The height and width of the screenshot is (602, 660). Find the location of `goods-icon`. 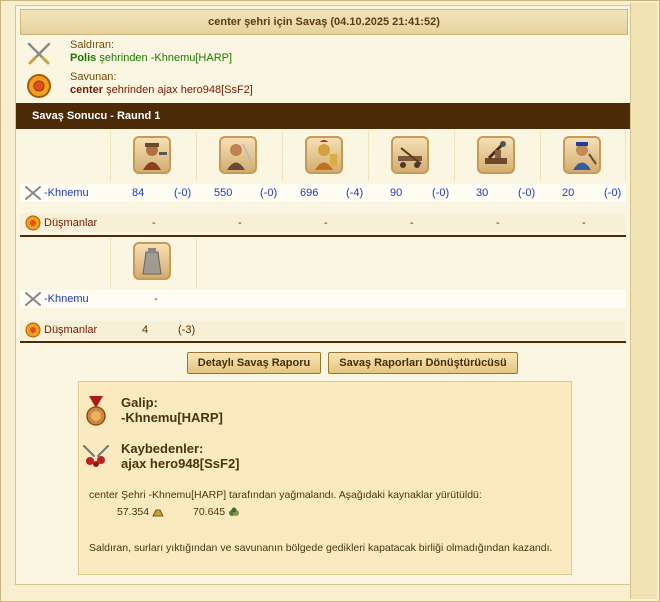

goods-icon is located at coordinates (234, 512).